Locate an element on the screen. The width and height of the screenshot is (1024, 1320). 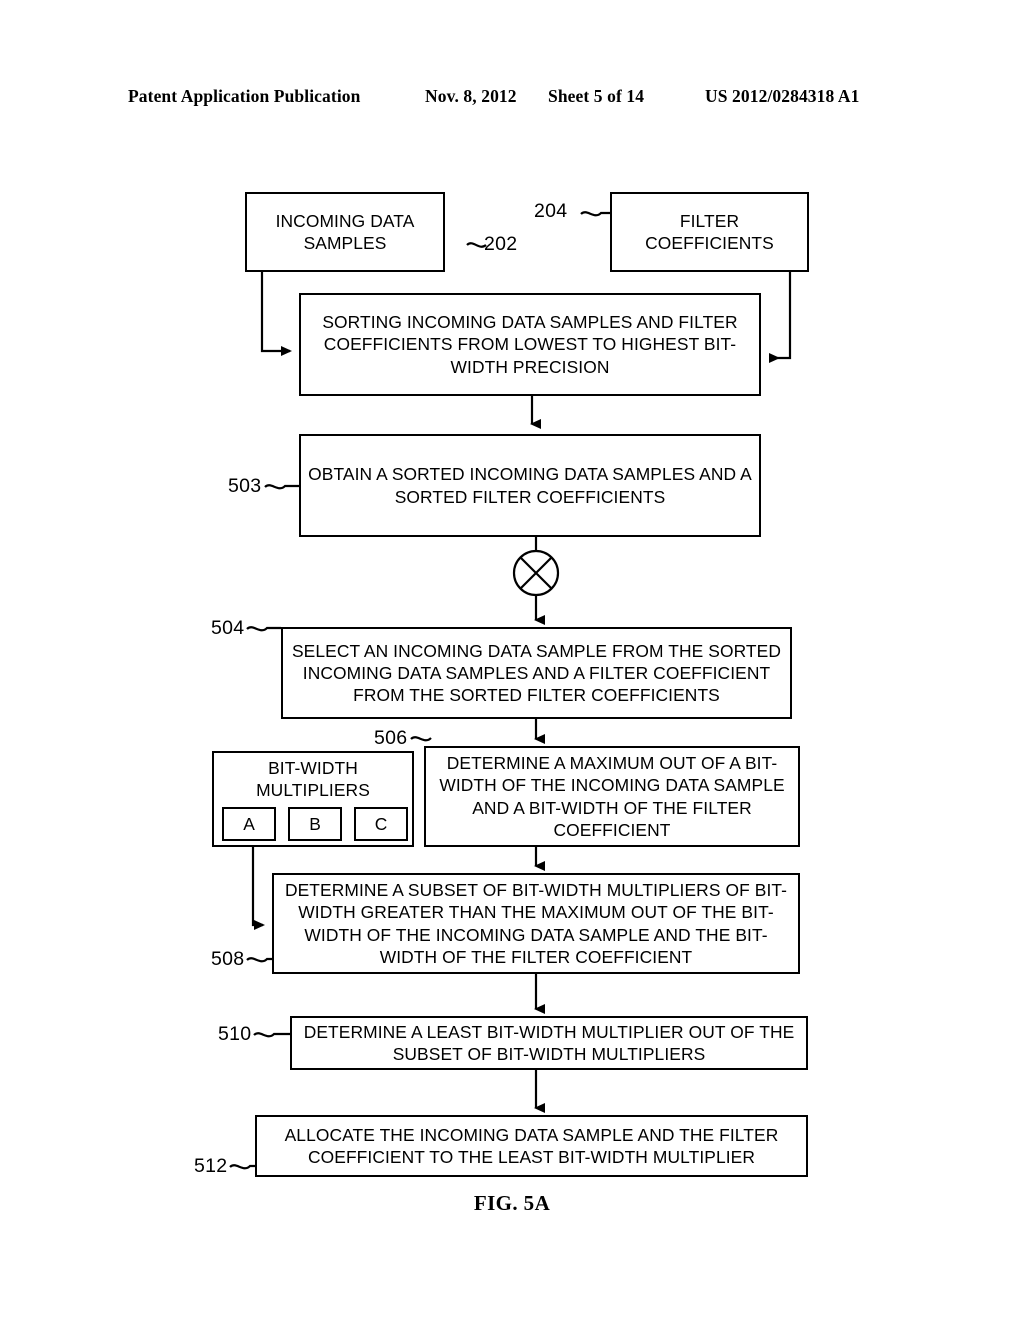
circled-x-connector is located at coordinates (536, 573).